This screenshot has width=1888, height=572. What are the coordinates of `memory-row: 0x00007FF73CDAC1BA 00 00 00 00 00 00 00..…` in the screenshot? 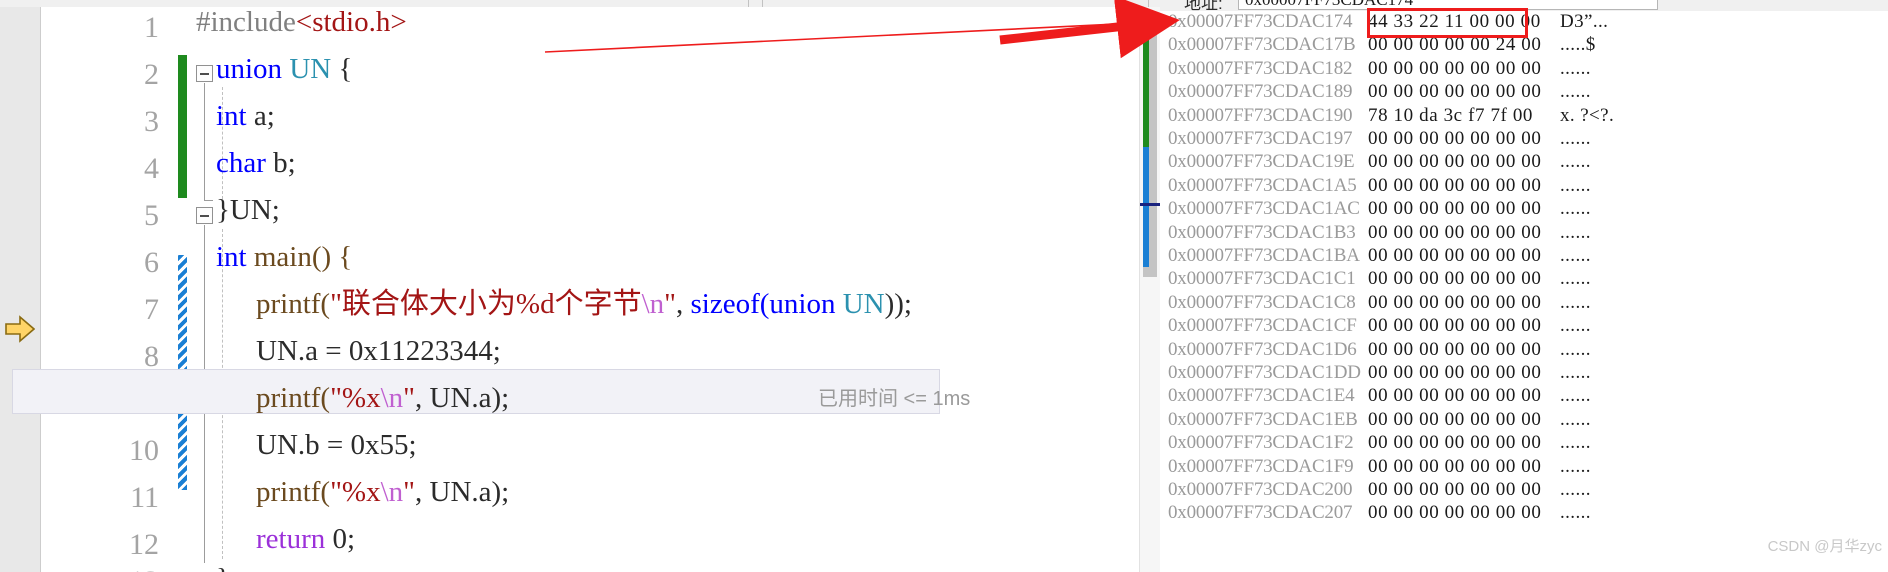 It's located at (1524, 256).